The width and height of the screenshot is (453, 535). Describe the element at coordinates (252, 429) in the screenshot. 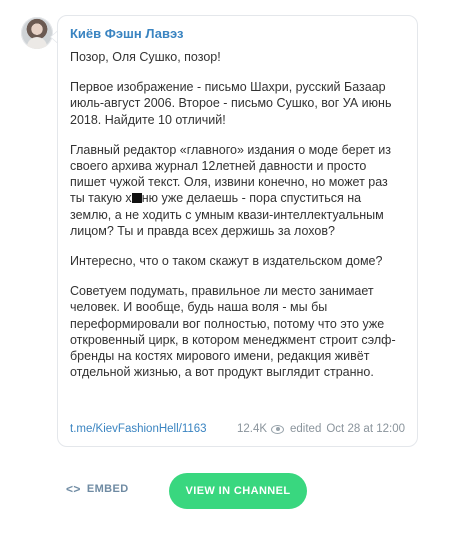

I see `views-count: 12.4K` at that location.